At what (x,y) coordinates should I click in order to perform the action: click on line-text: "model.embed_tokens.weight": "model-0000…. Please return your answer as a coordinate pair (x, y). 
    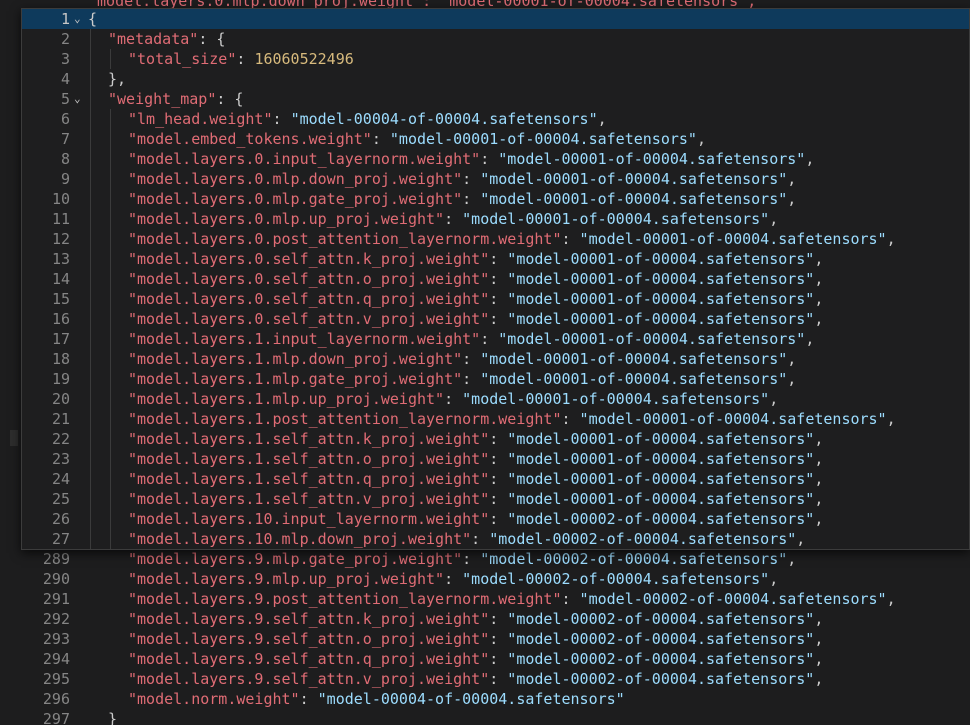
    Looking at the image, I should click on (417, 139).